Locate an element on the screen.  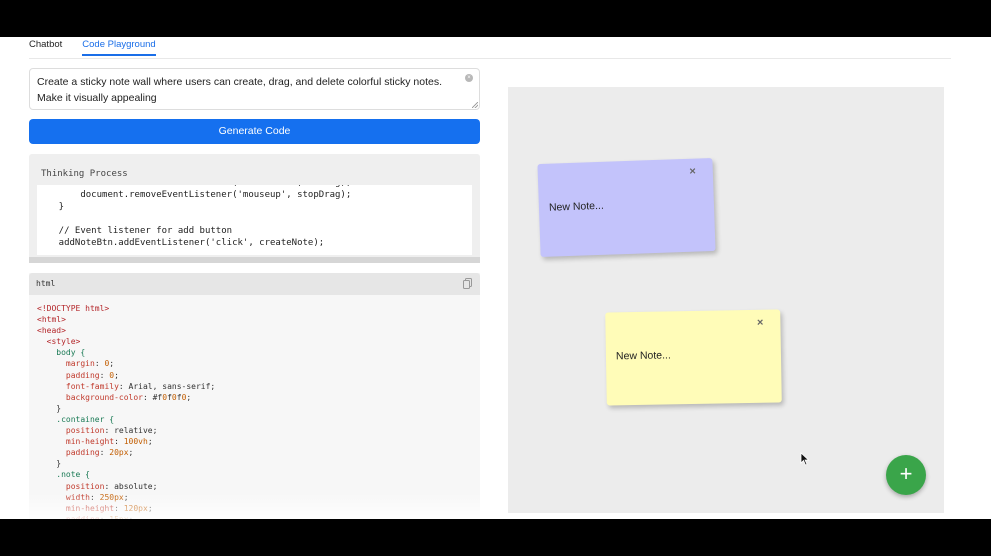
clear-icon: × is located at coordinates (469, 78).